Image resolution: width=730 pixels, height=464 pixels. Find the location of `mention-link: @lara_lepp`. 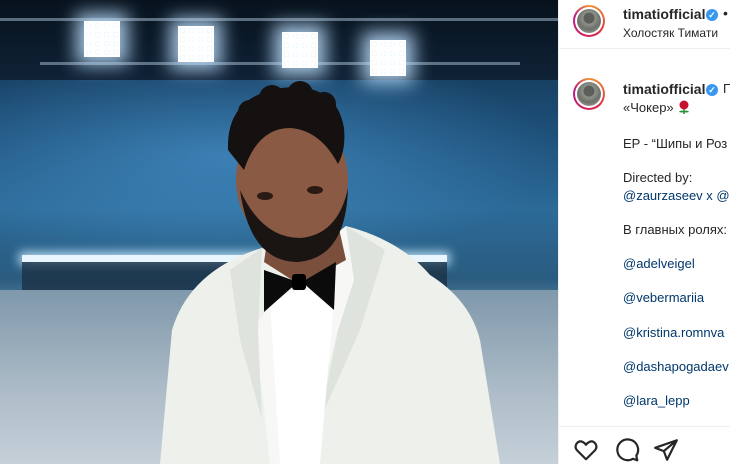

mention-link: @lara_lepp is located at coordinates (656, 400).